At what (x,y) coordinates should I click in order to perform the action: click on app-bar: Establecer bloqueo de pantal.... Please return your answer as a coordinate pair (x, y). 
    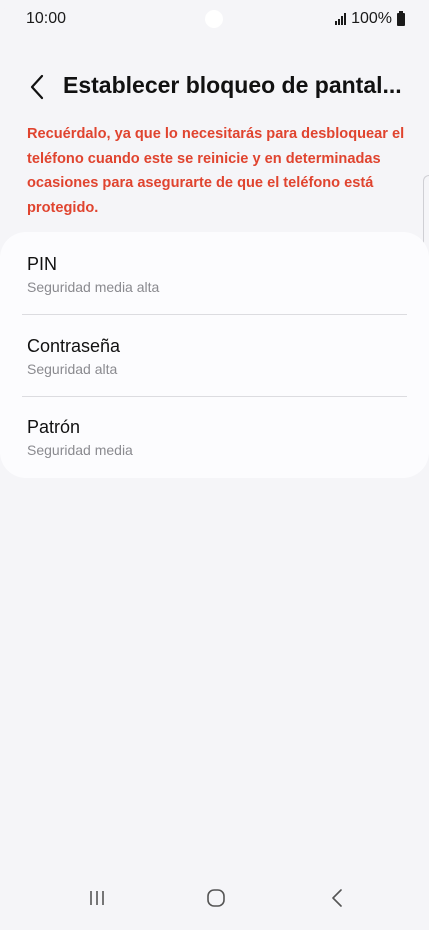
    Looking at the image, I should click on (214, 88).